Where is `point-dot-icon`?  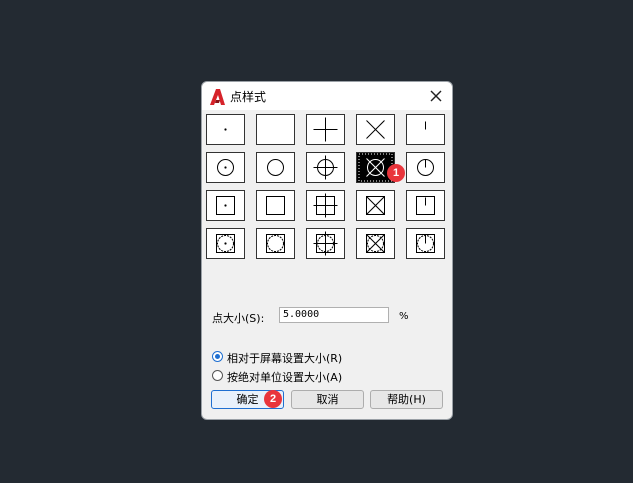 point-dot-icon is located at coordinates (225, 129).